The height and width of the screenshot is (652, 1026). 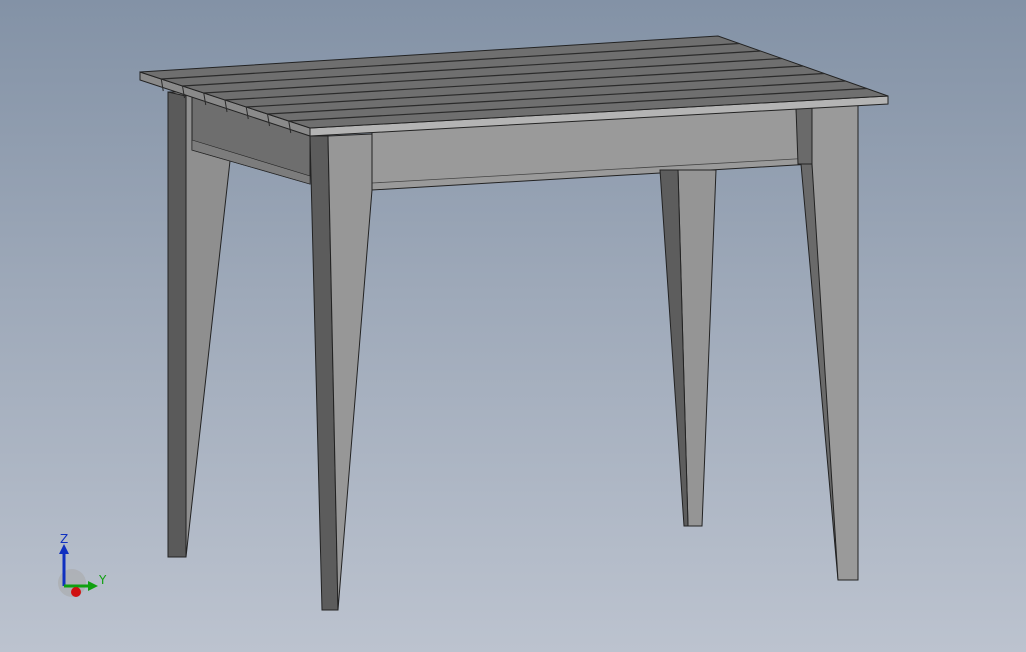 What do you see at coordinates (177, 324) in the screenshot?
I see `back-left-leg-dark-face` at bounding box center [177, 324].